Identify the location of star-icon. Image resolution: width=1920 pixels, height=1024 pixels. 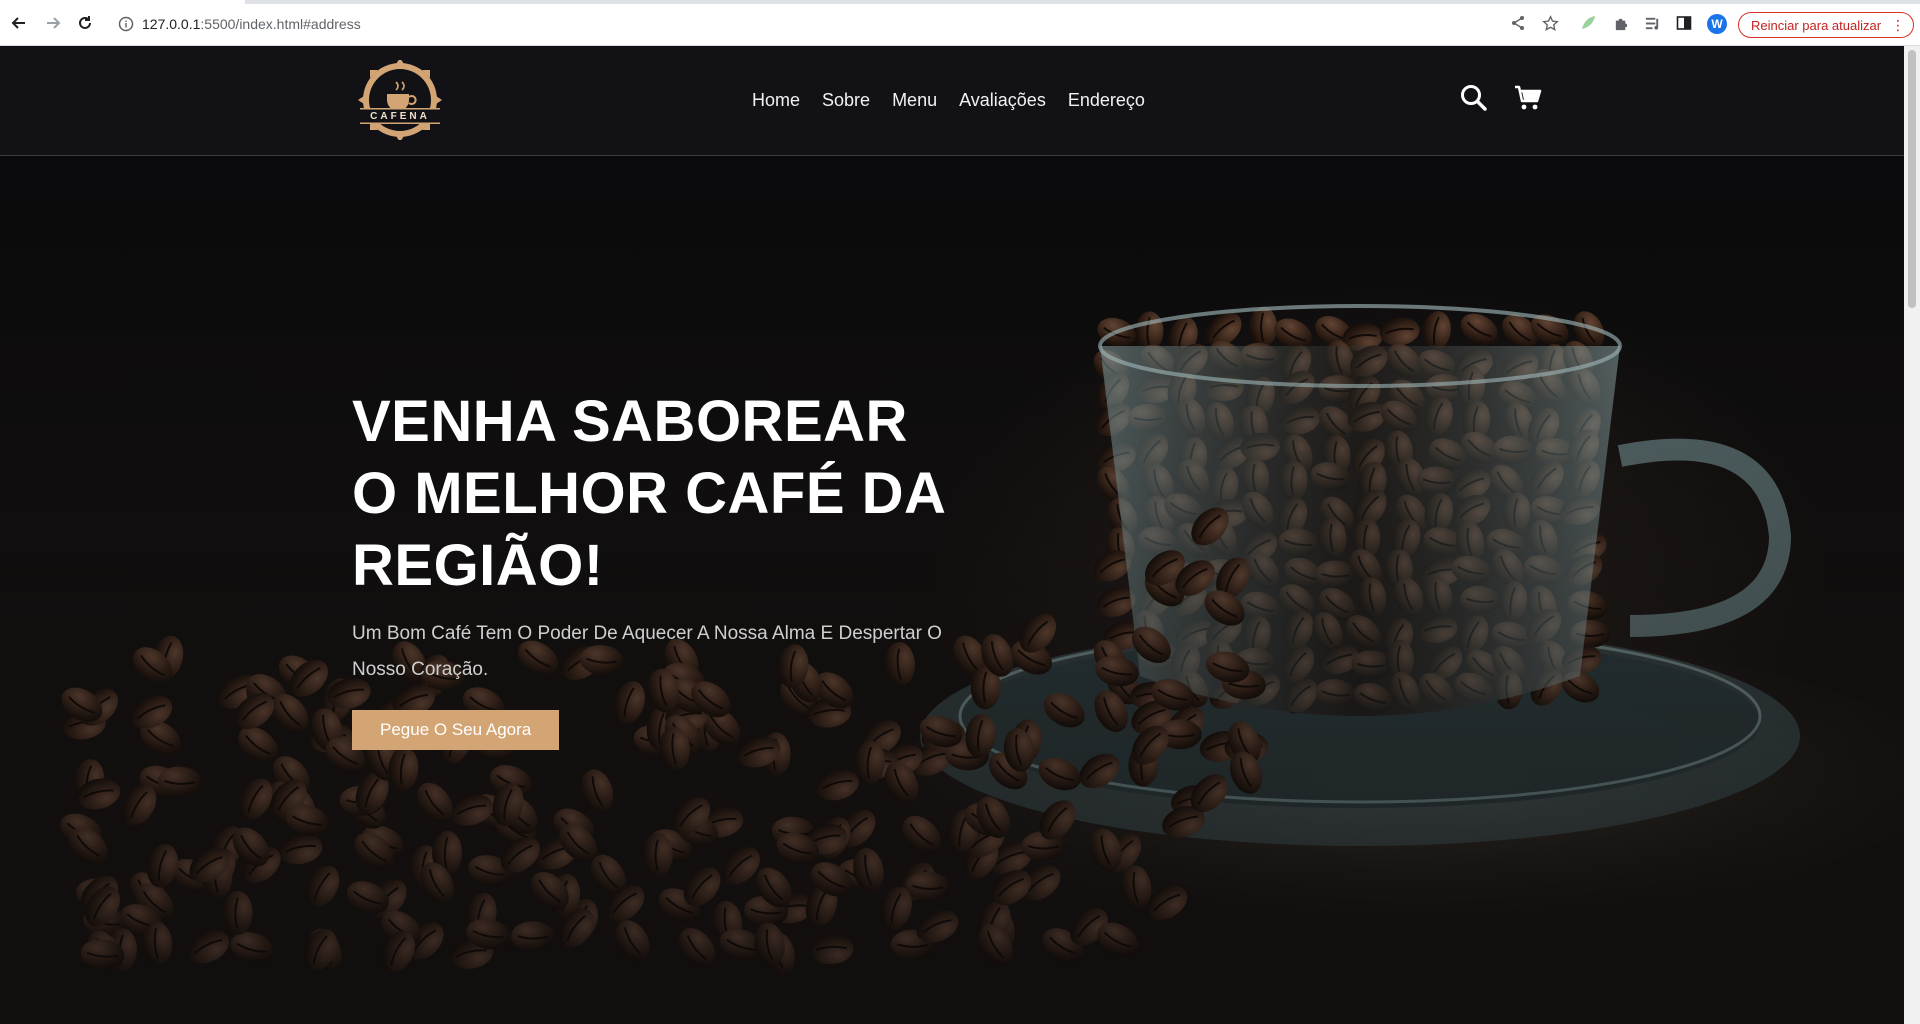
(1550, 23).